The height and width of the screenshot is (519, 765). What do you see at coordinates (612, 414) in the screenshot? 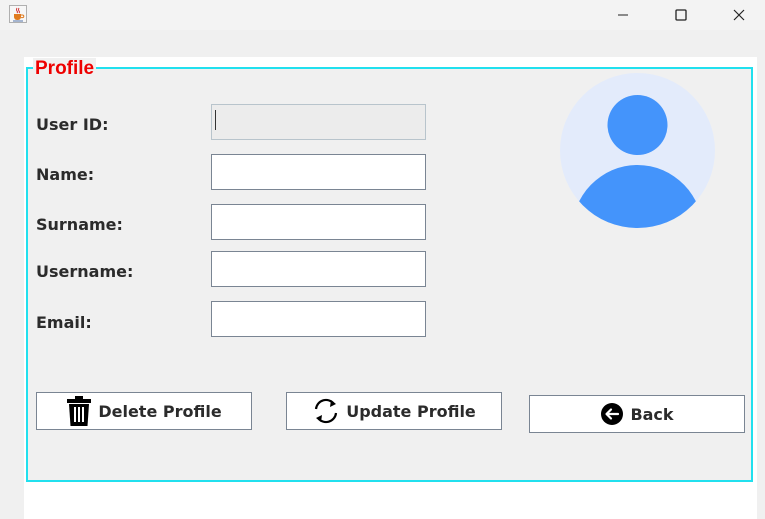
I see `arrow-left-circle-icon` at bounding box center [612, 414].